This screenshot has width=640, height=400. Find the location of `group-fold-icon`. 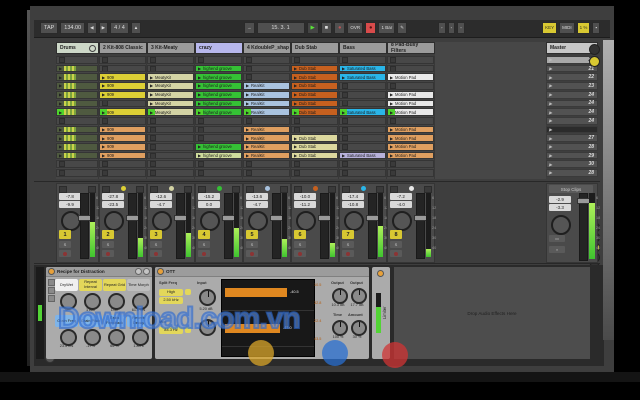

group-fold-icon is located at coordinates (92, 48).